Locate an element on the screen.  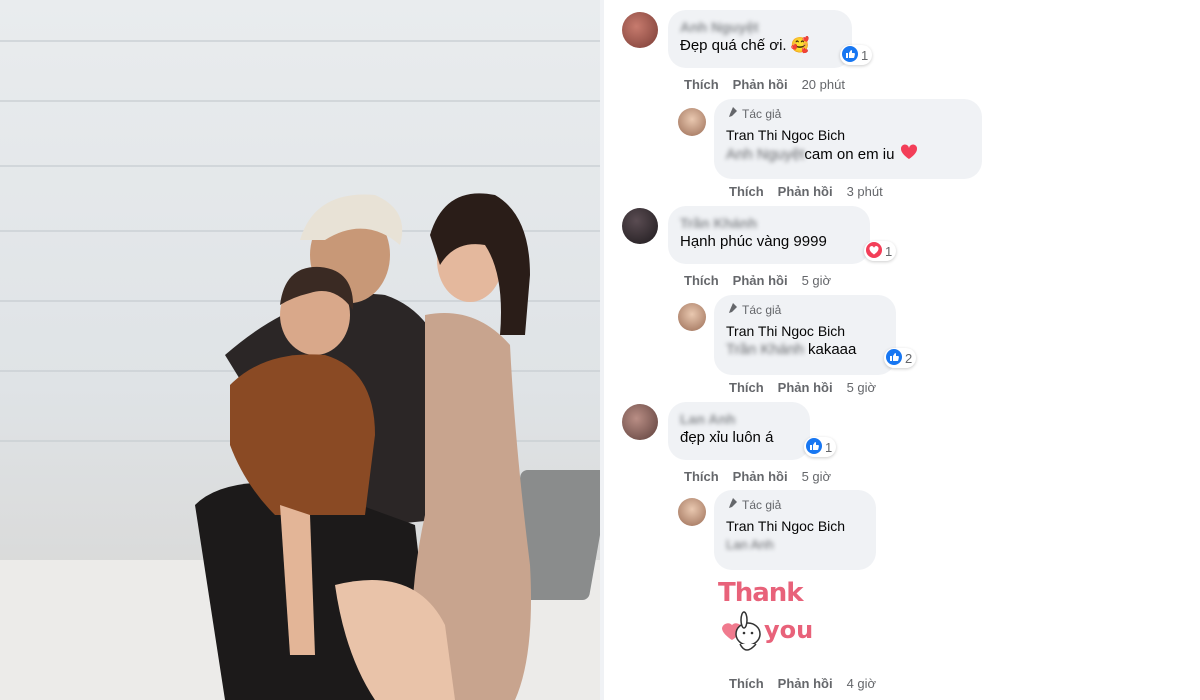
reply-text-row: Lan Anh is located at coordinates (795, 545).